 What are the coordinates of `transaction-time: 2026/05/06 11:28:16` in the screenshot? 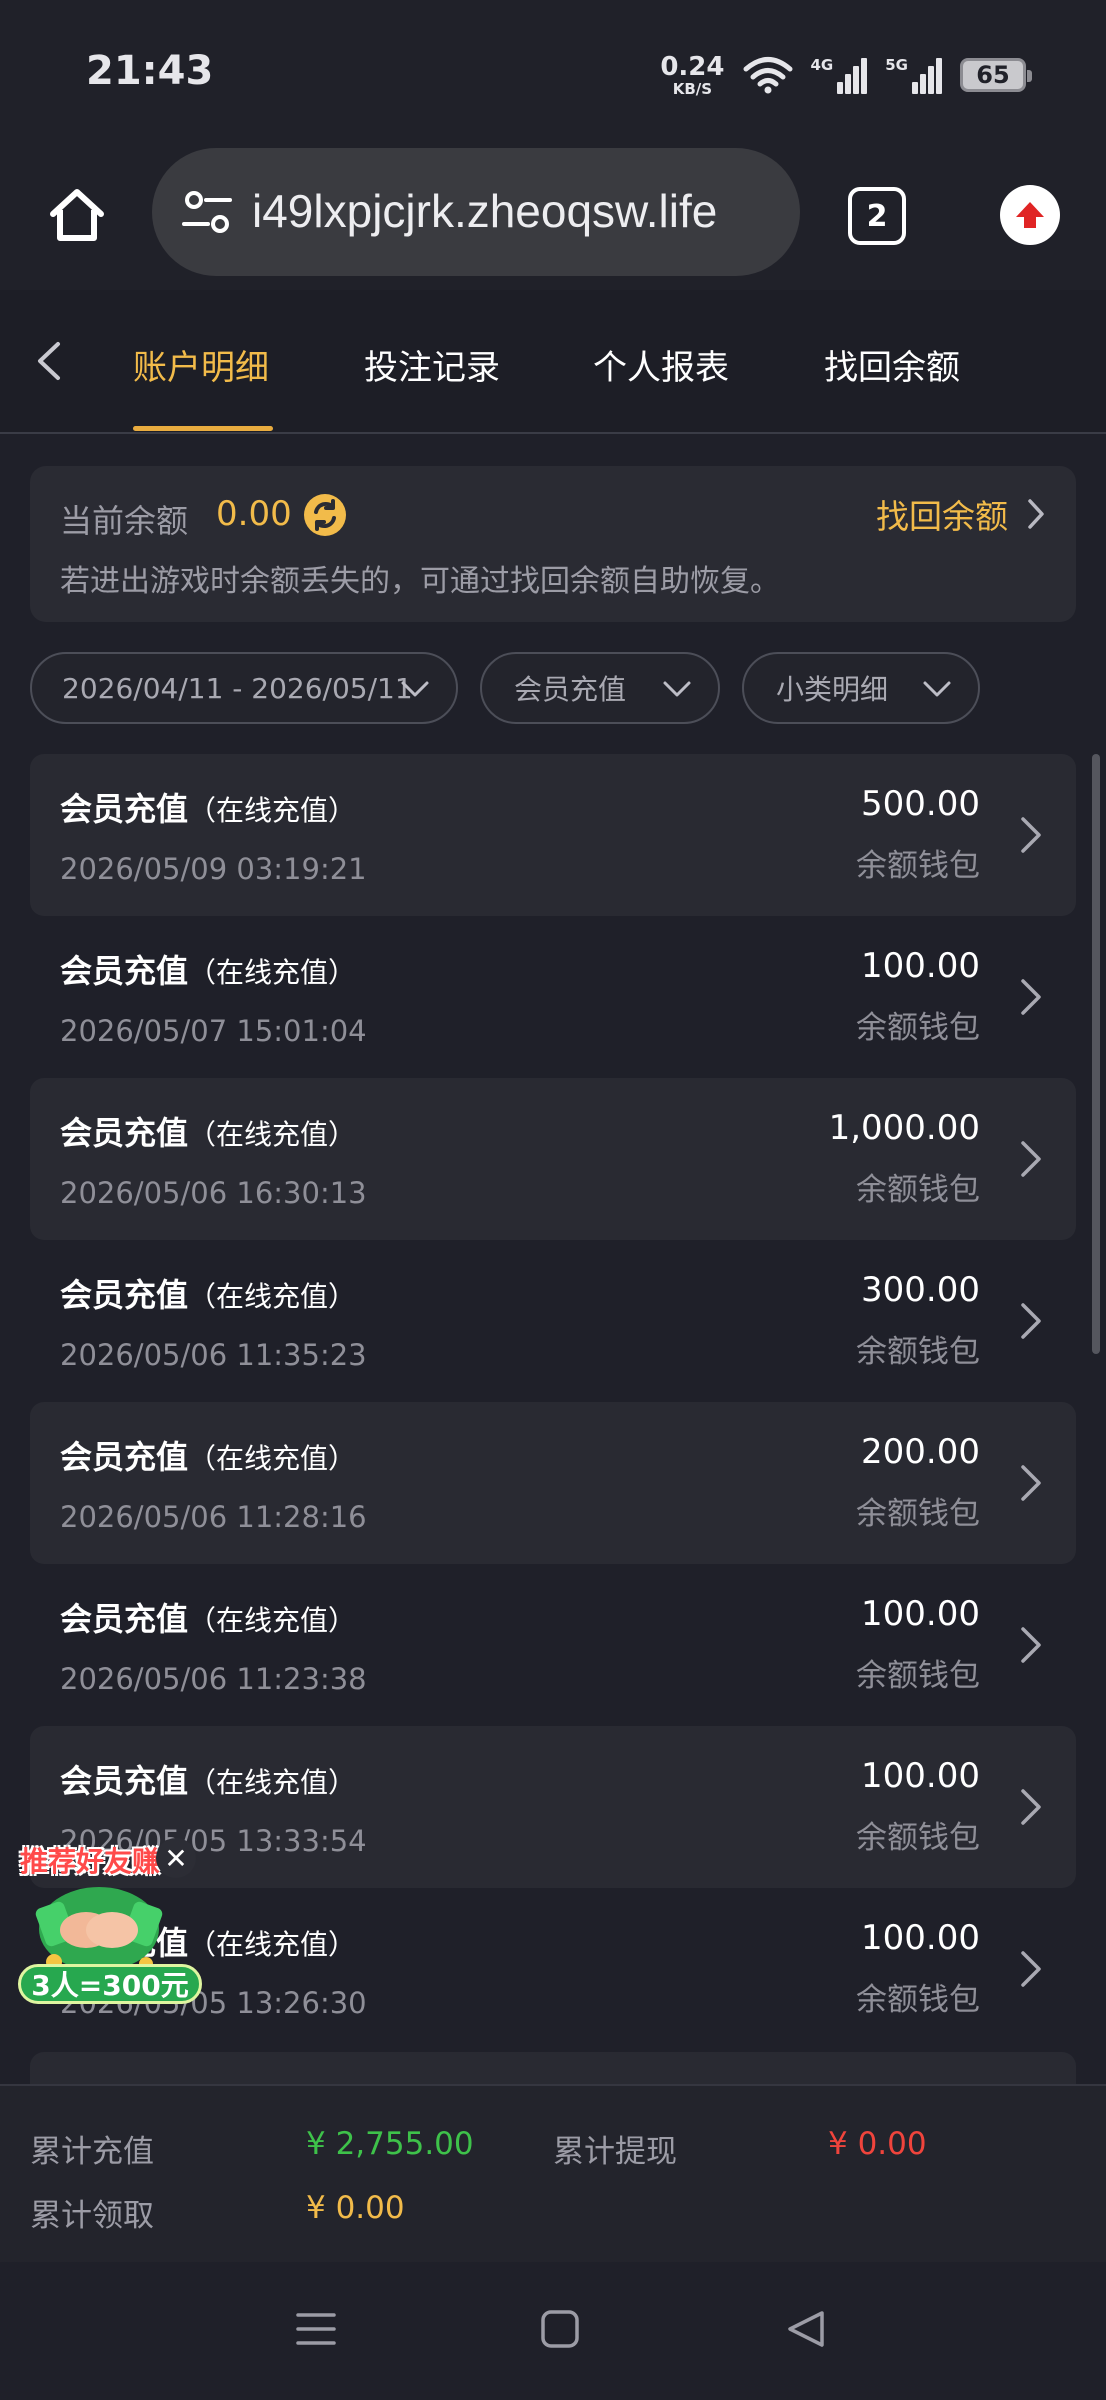 It's located at (213, 1517).